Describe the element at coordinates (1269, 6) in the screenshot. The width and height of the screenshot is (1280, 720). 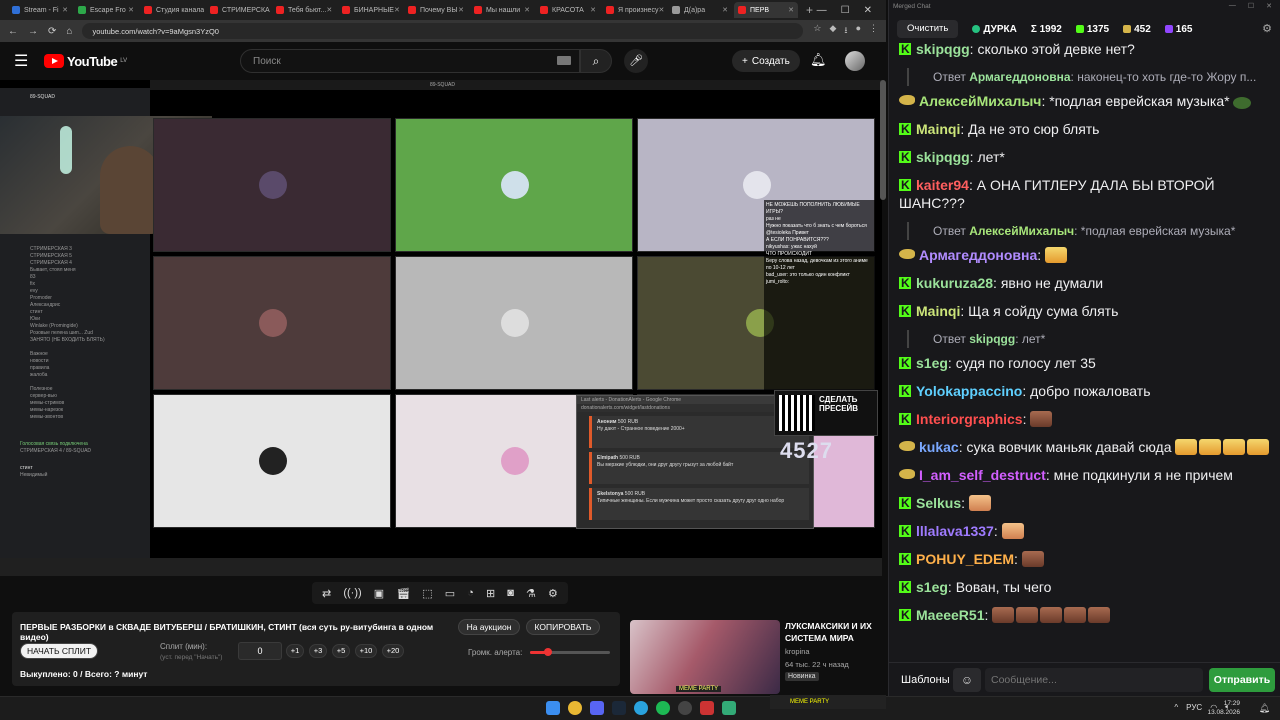
I see `close-icon: ✕` at that location.